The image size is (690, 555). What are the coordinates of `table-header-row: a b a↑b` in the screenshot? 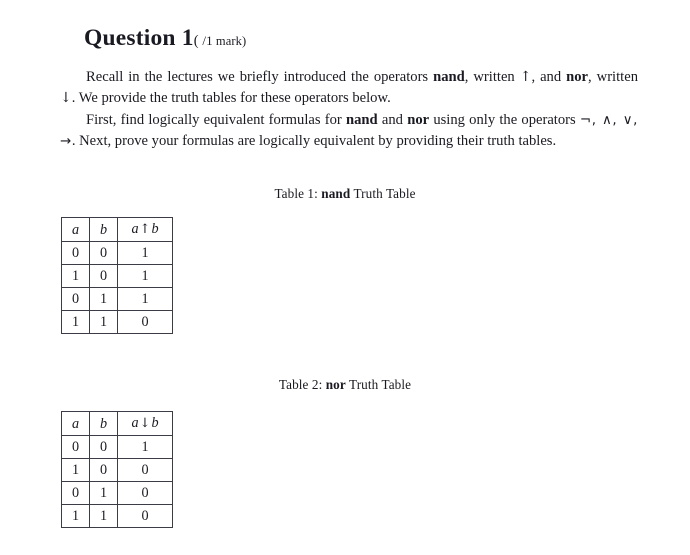 It's located at (117, 229).